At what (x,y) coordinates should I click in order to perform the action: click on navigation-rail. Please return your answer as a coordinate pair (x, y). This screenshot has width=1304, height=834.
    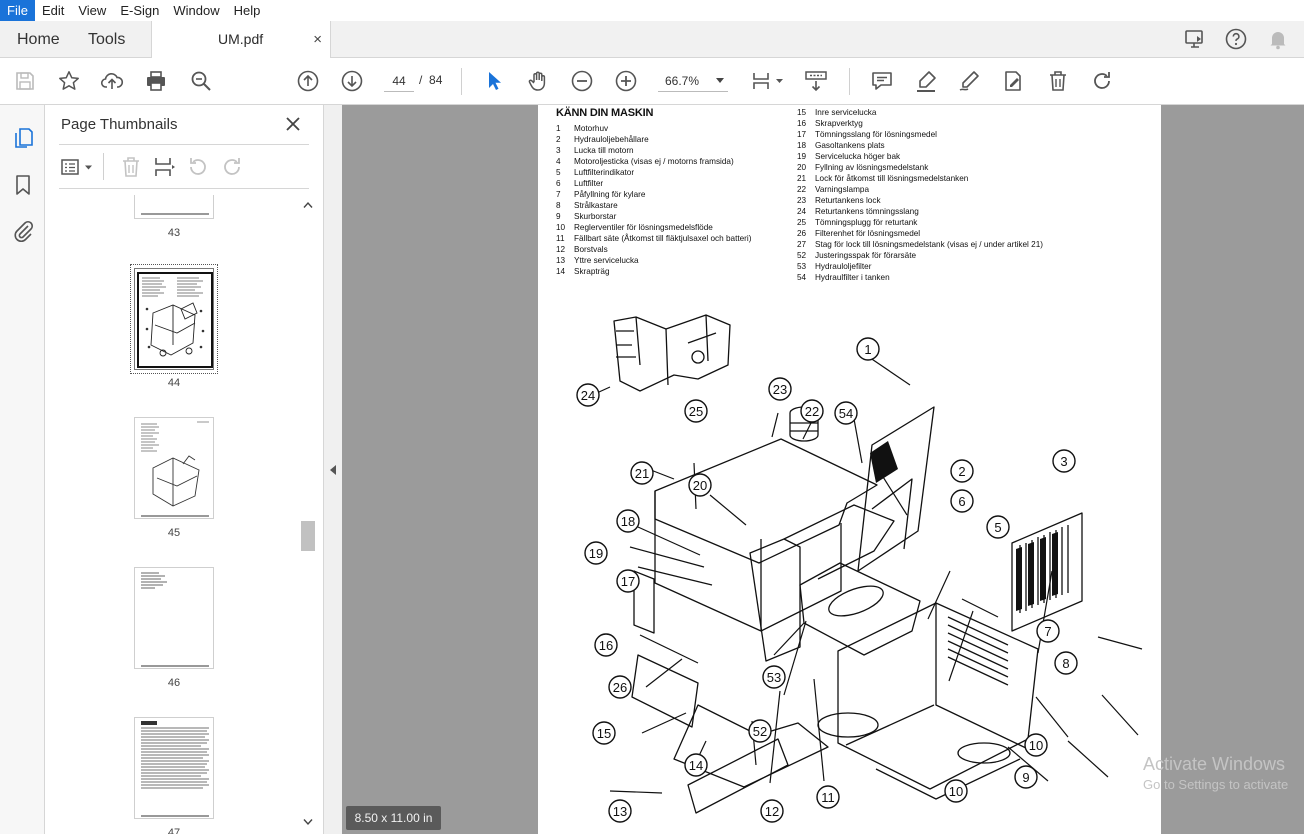
    Looking at the image, I should click on (22, 469).